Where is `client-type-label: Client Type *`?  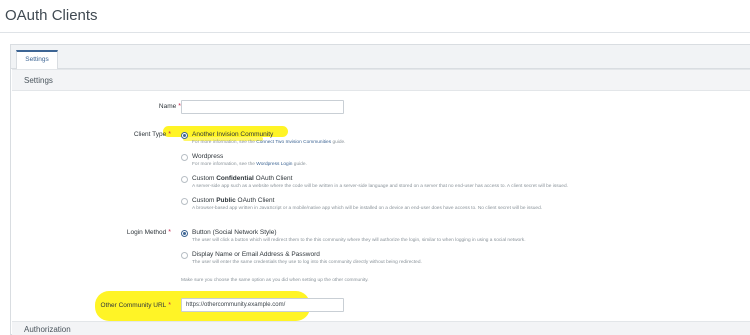 client-type-label: Client Type * is located at coordinates (152, 134).